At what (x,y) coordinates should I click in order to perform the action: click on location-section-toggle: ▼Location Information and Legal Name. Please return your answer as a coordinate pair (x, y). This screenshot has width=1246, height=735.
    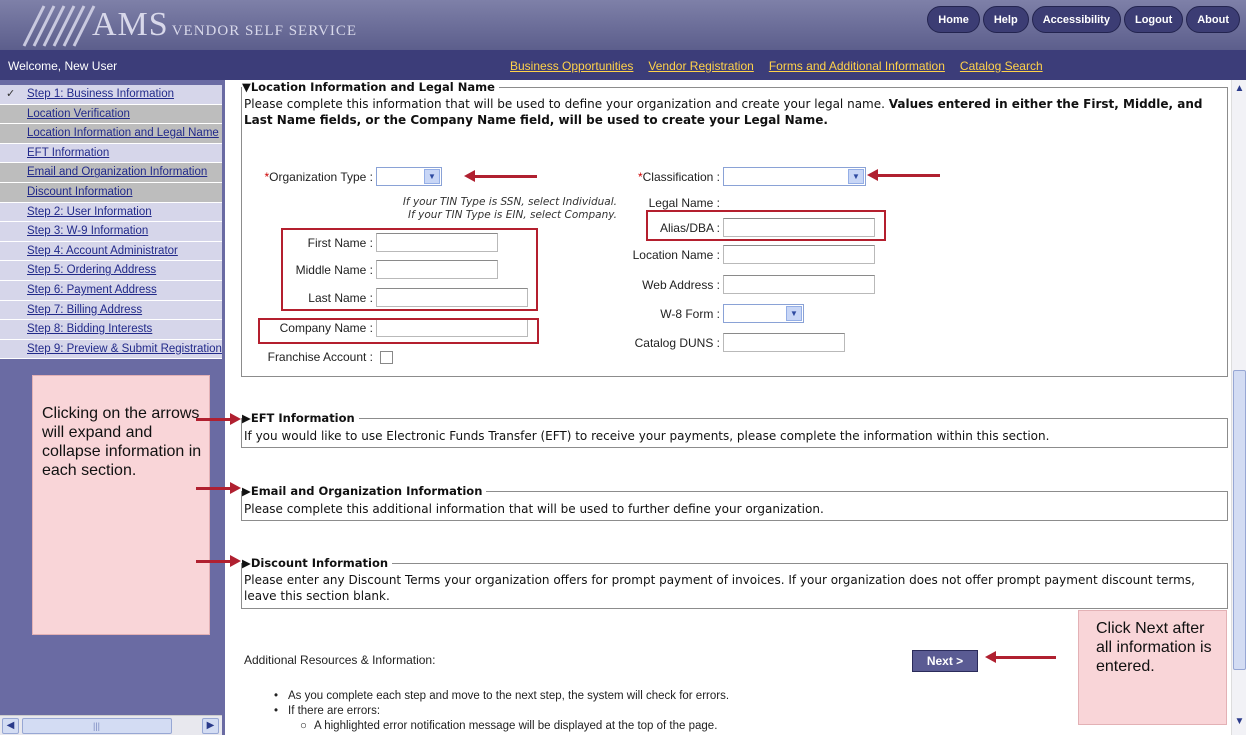
    Looking at the image, I should click on (370, 87).